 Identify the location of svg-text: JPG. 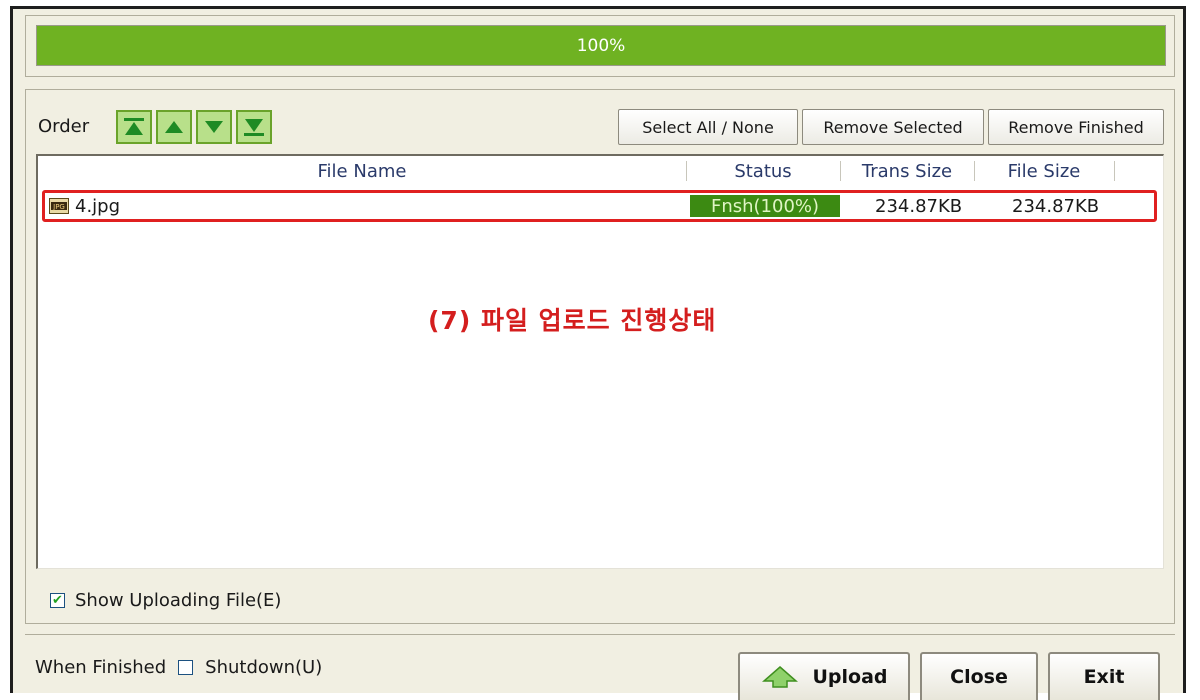
(58, 207).